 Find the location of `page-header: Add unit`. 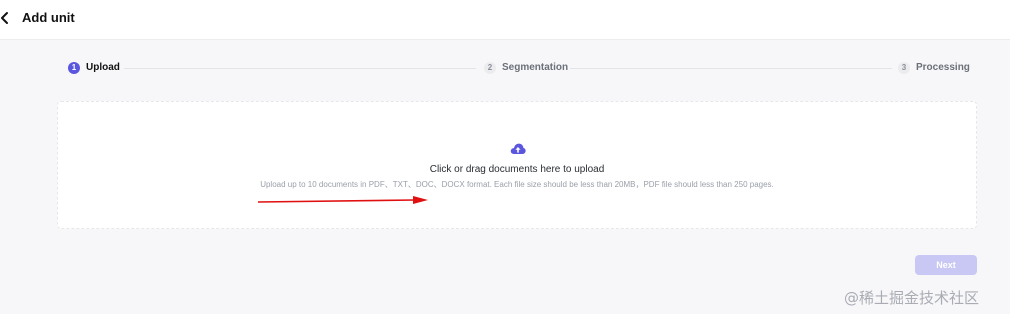

page-header: Add unit is located at coordinates (505, 20).